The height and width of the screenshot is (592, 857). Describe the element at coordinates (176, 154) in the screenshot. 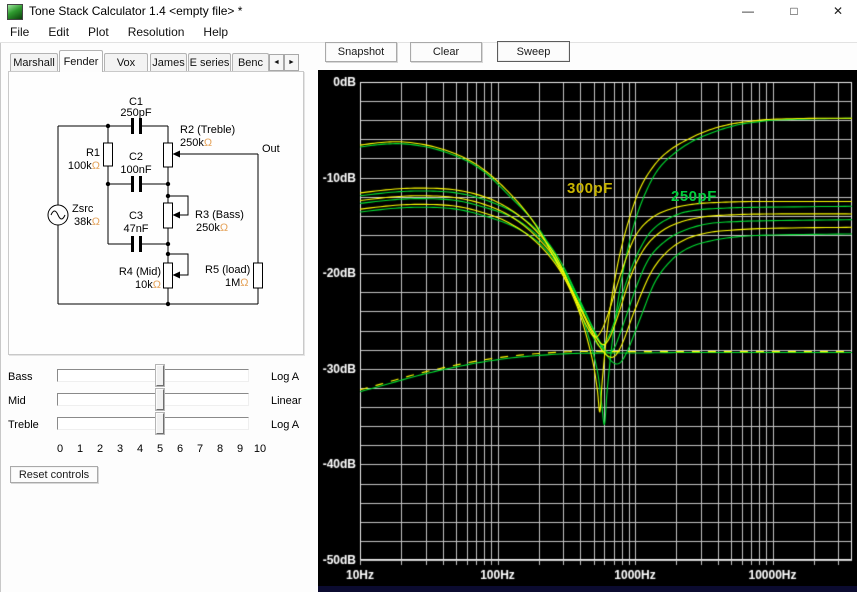

I see `wiper-arrow-r2` at that location.